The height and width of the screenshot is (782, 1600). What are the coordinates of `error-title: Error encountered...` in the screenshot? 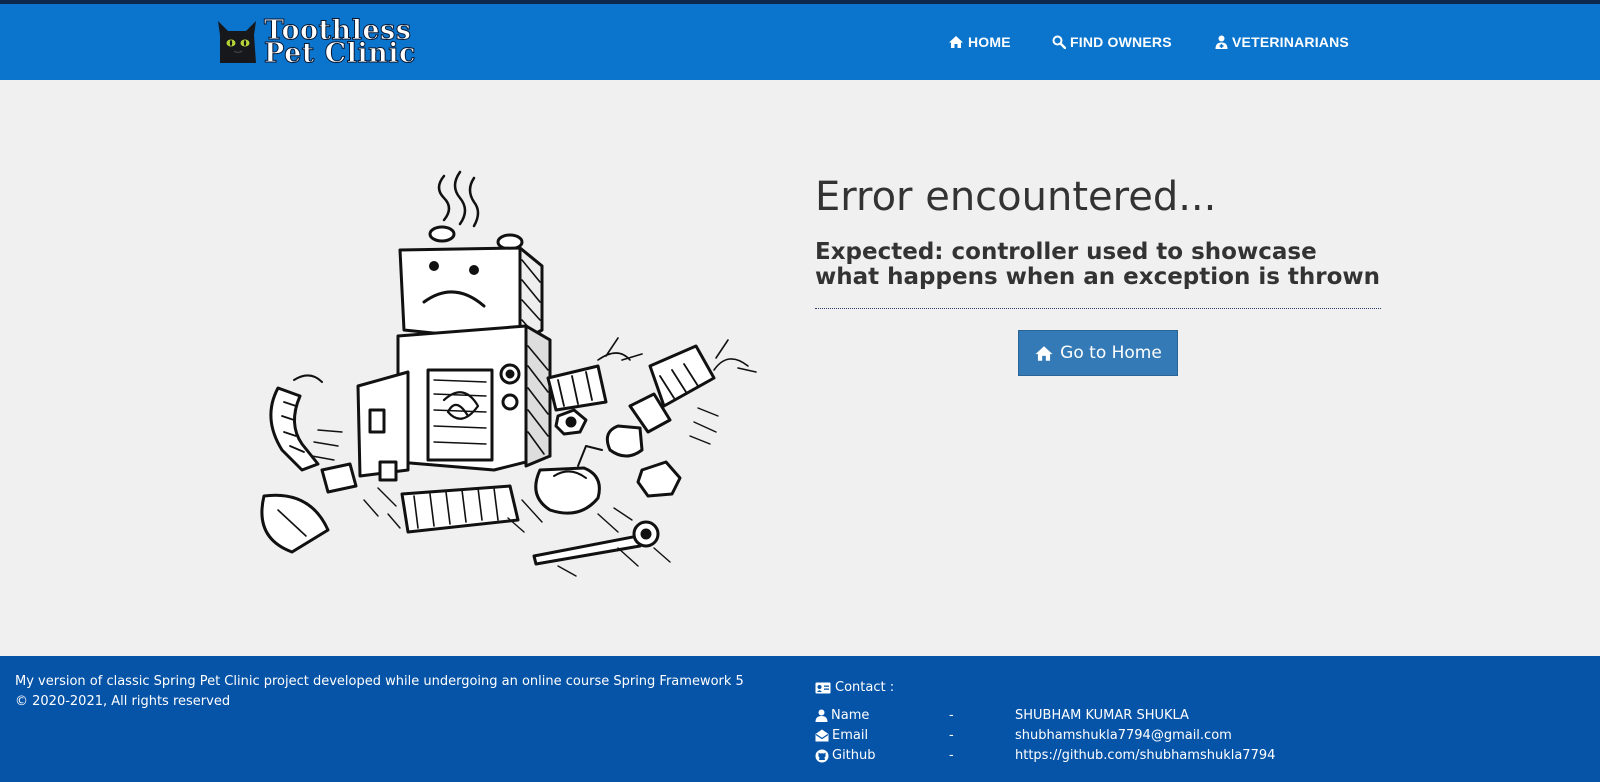 It's located at (1016, 197).